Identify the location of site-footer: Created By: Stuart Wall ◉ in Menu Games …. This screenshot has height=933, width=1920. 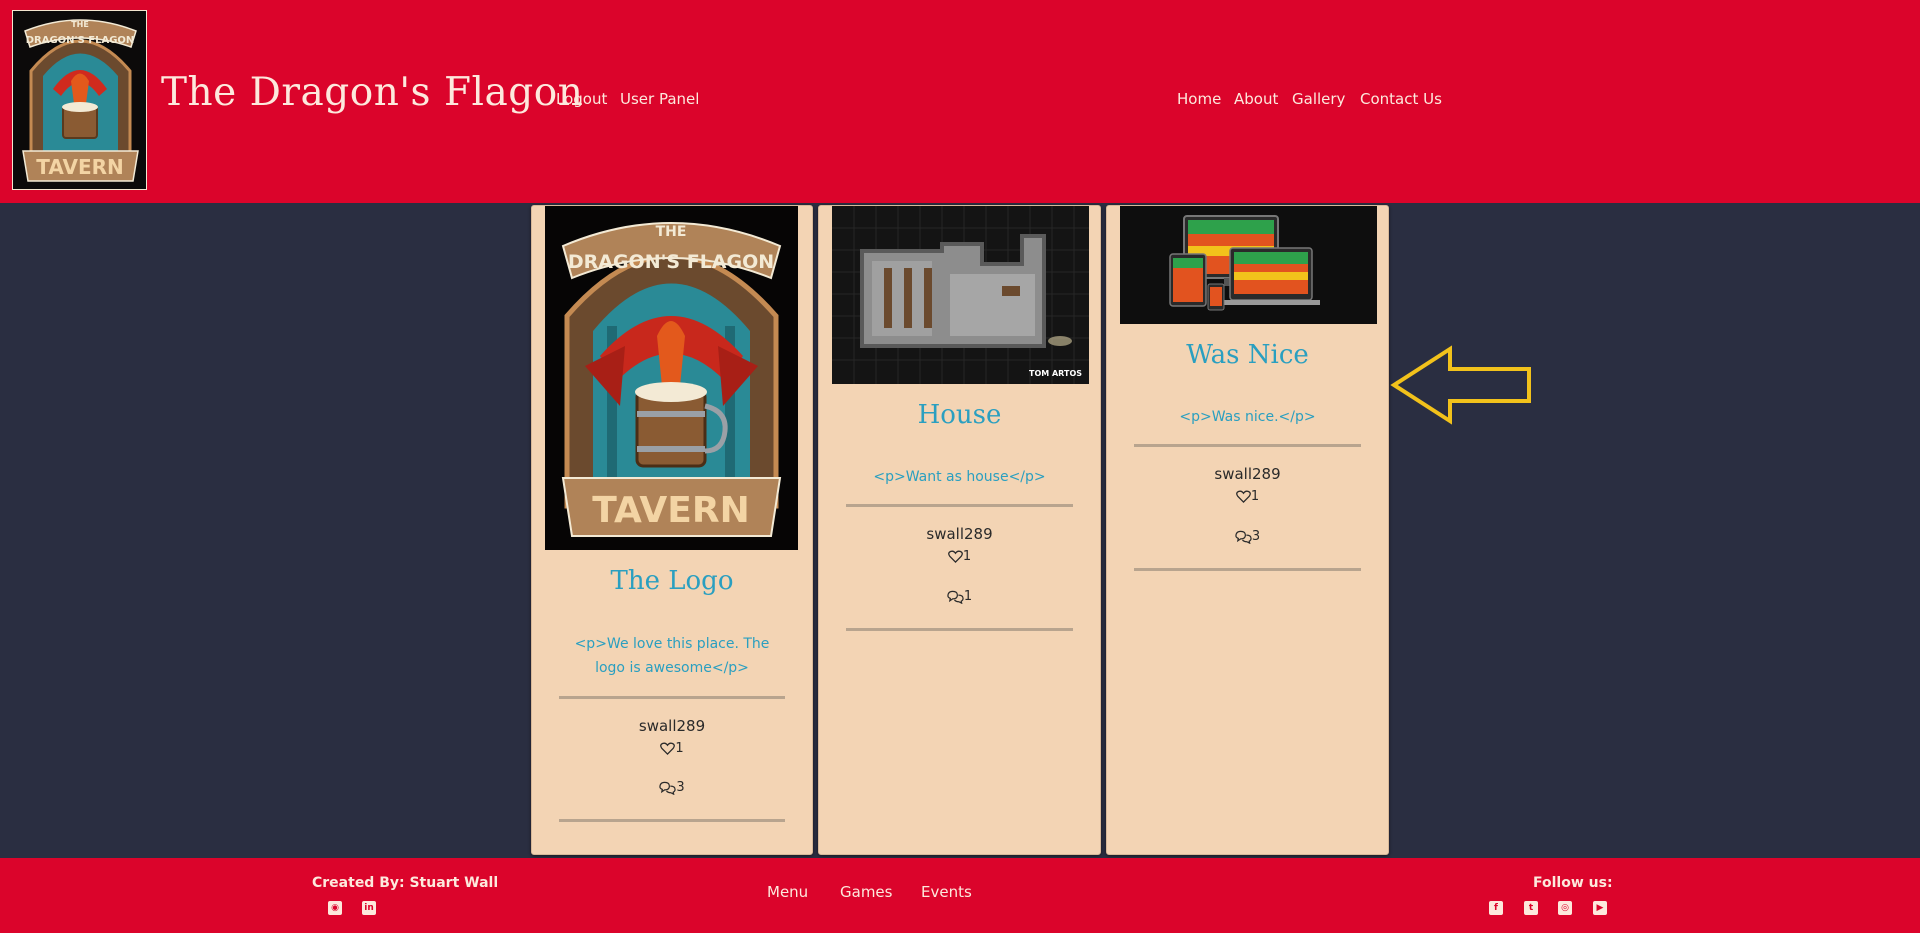
(960, 895).